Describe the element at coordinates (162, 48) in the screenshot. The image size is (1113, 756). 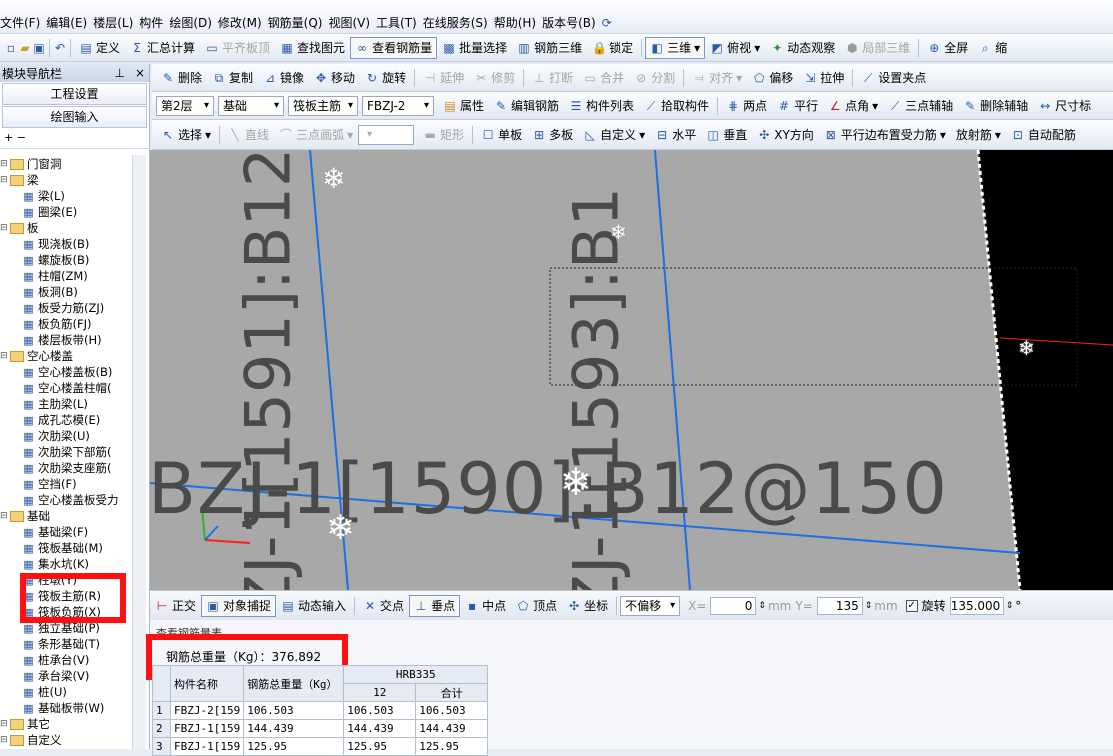
I see `calc-button: Σ 汇总计算` at that location.